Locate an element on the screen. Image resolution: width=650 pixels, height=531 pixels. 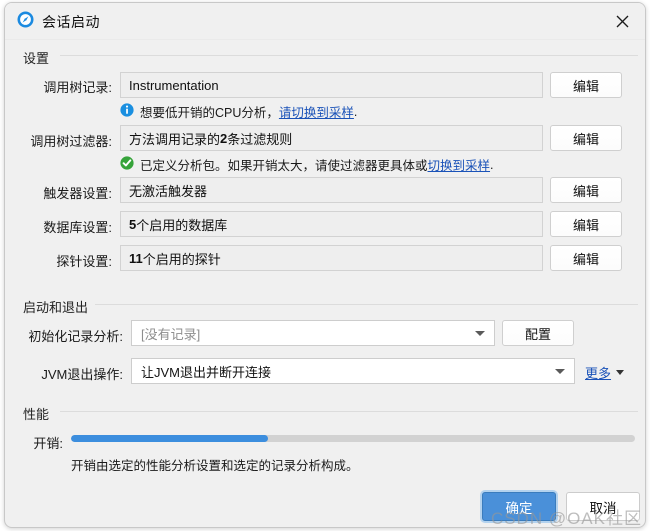
hint-info-text: 想要低开销的CPU分析， is located at coordinates (209, 113).